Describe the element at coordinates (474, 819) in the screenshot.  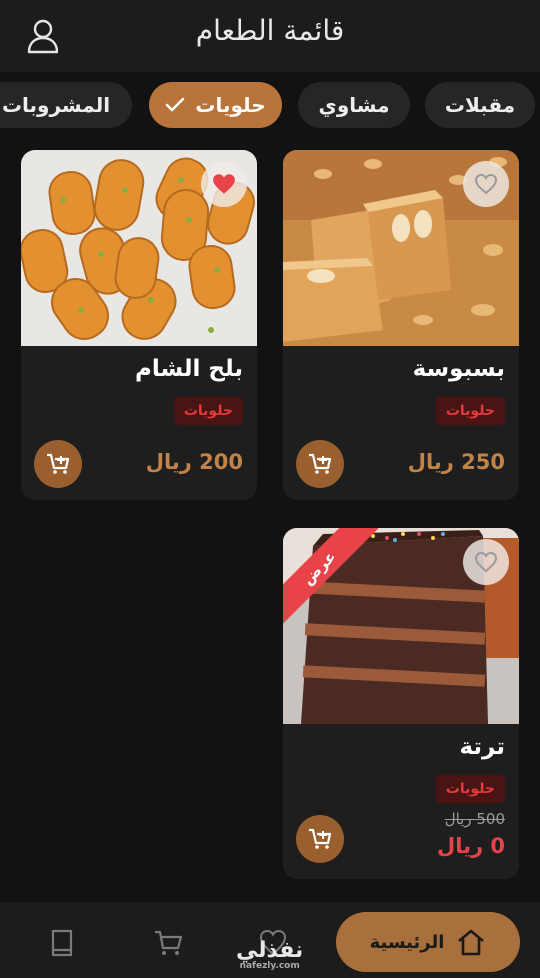
I see `old-price: 500 ريال` at that location.